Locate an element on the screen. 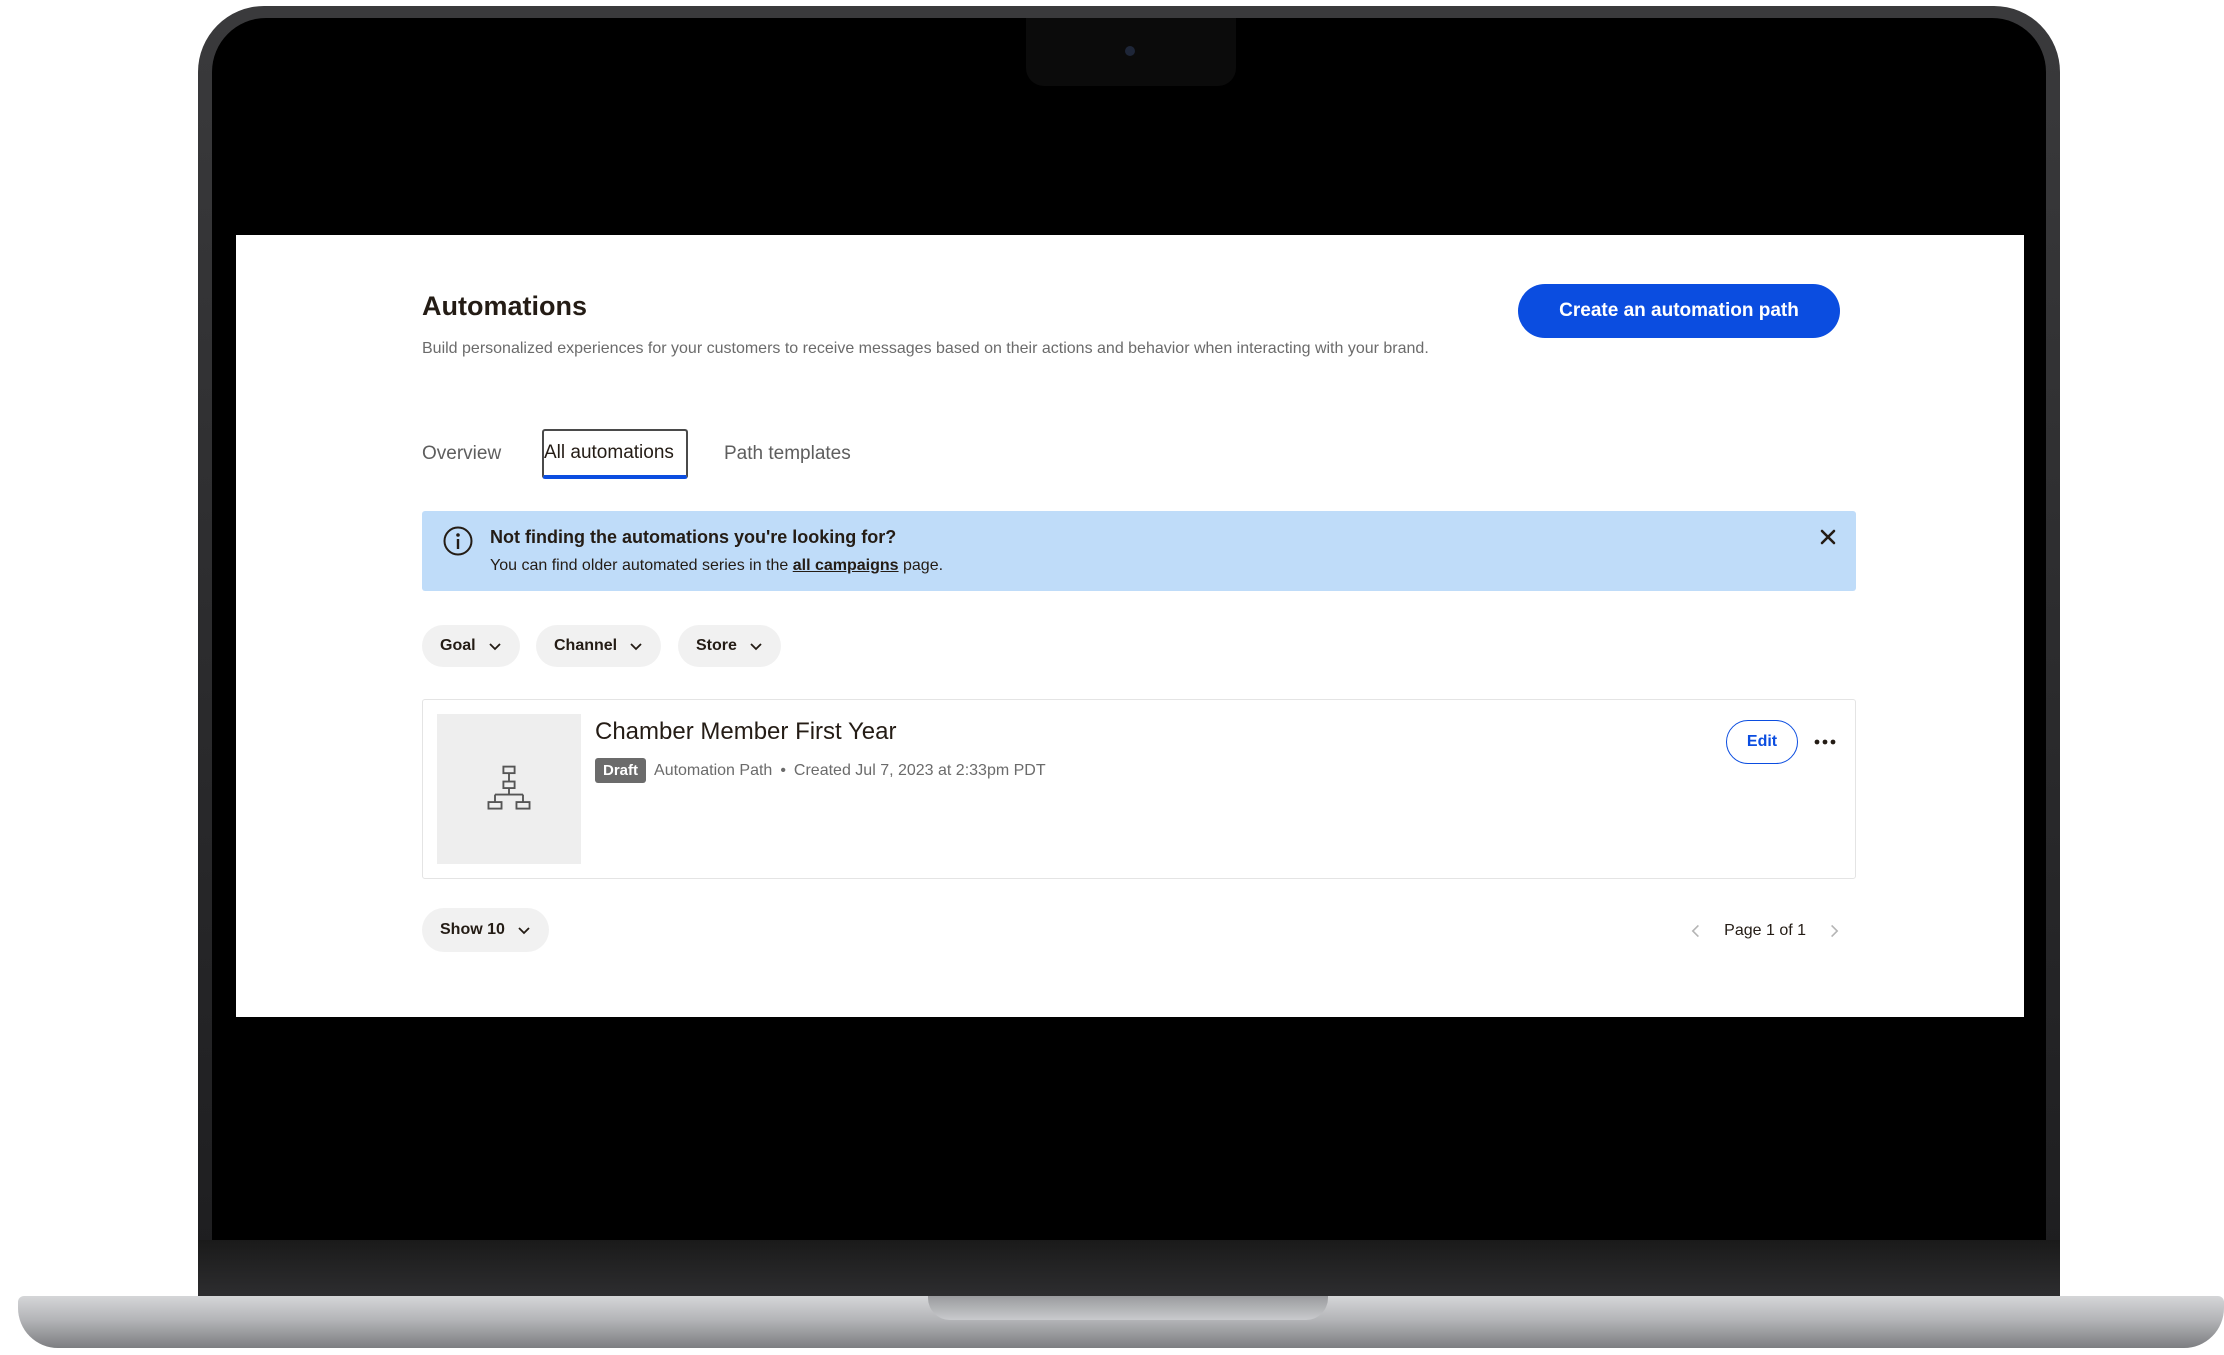  banner-body-suffix: page. is located at coordinates (921, 565).